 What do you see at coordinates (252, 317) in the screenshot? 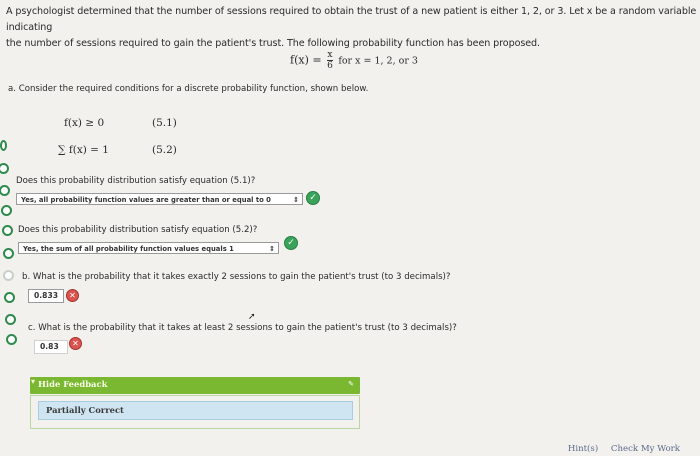
I see `mouse-cursor-icon: ➚` at bounding box center [252, 317].